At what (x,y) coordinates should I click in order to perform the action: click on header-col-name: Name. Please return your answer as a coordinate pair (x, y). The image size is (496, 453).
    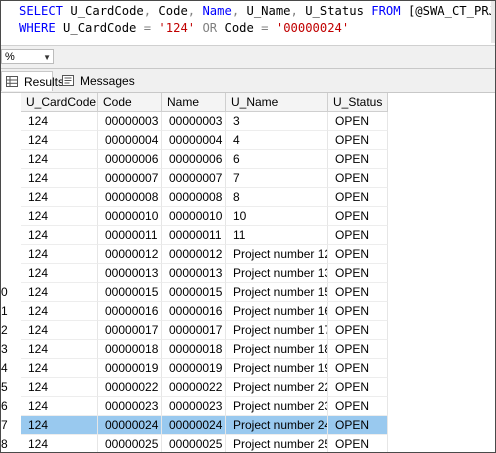
    Looking at the image, I should click on (194, 102).